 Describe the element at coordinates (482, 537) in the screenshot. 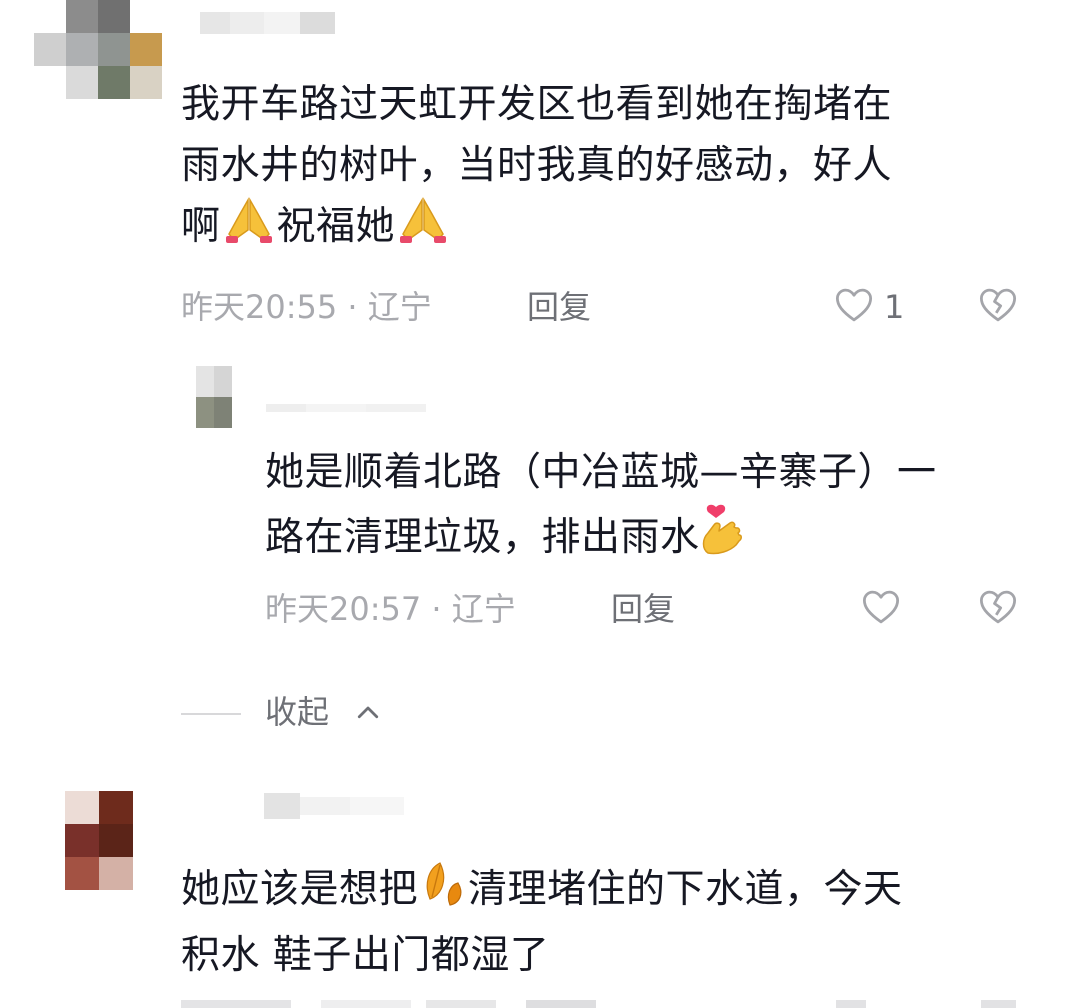

I see `comment-fragment: 路在清理垃圾，排出雨水` at that location.